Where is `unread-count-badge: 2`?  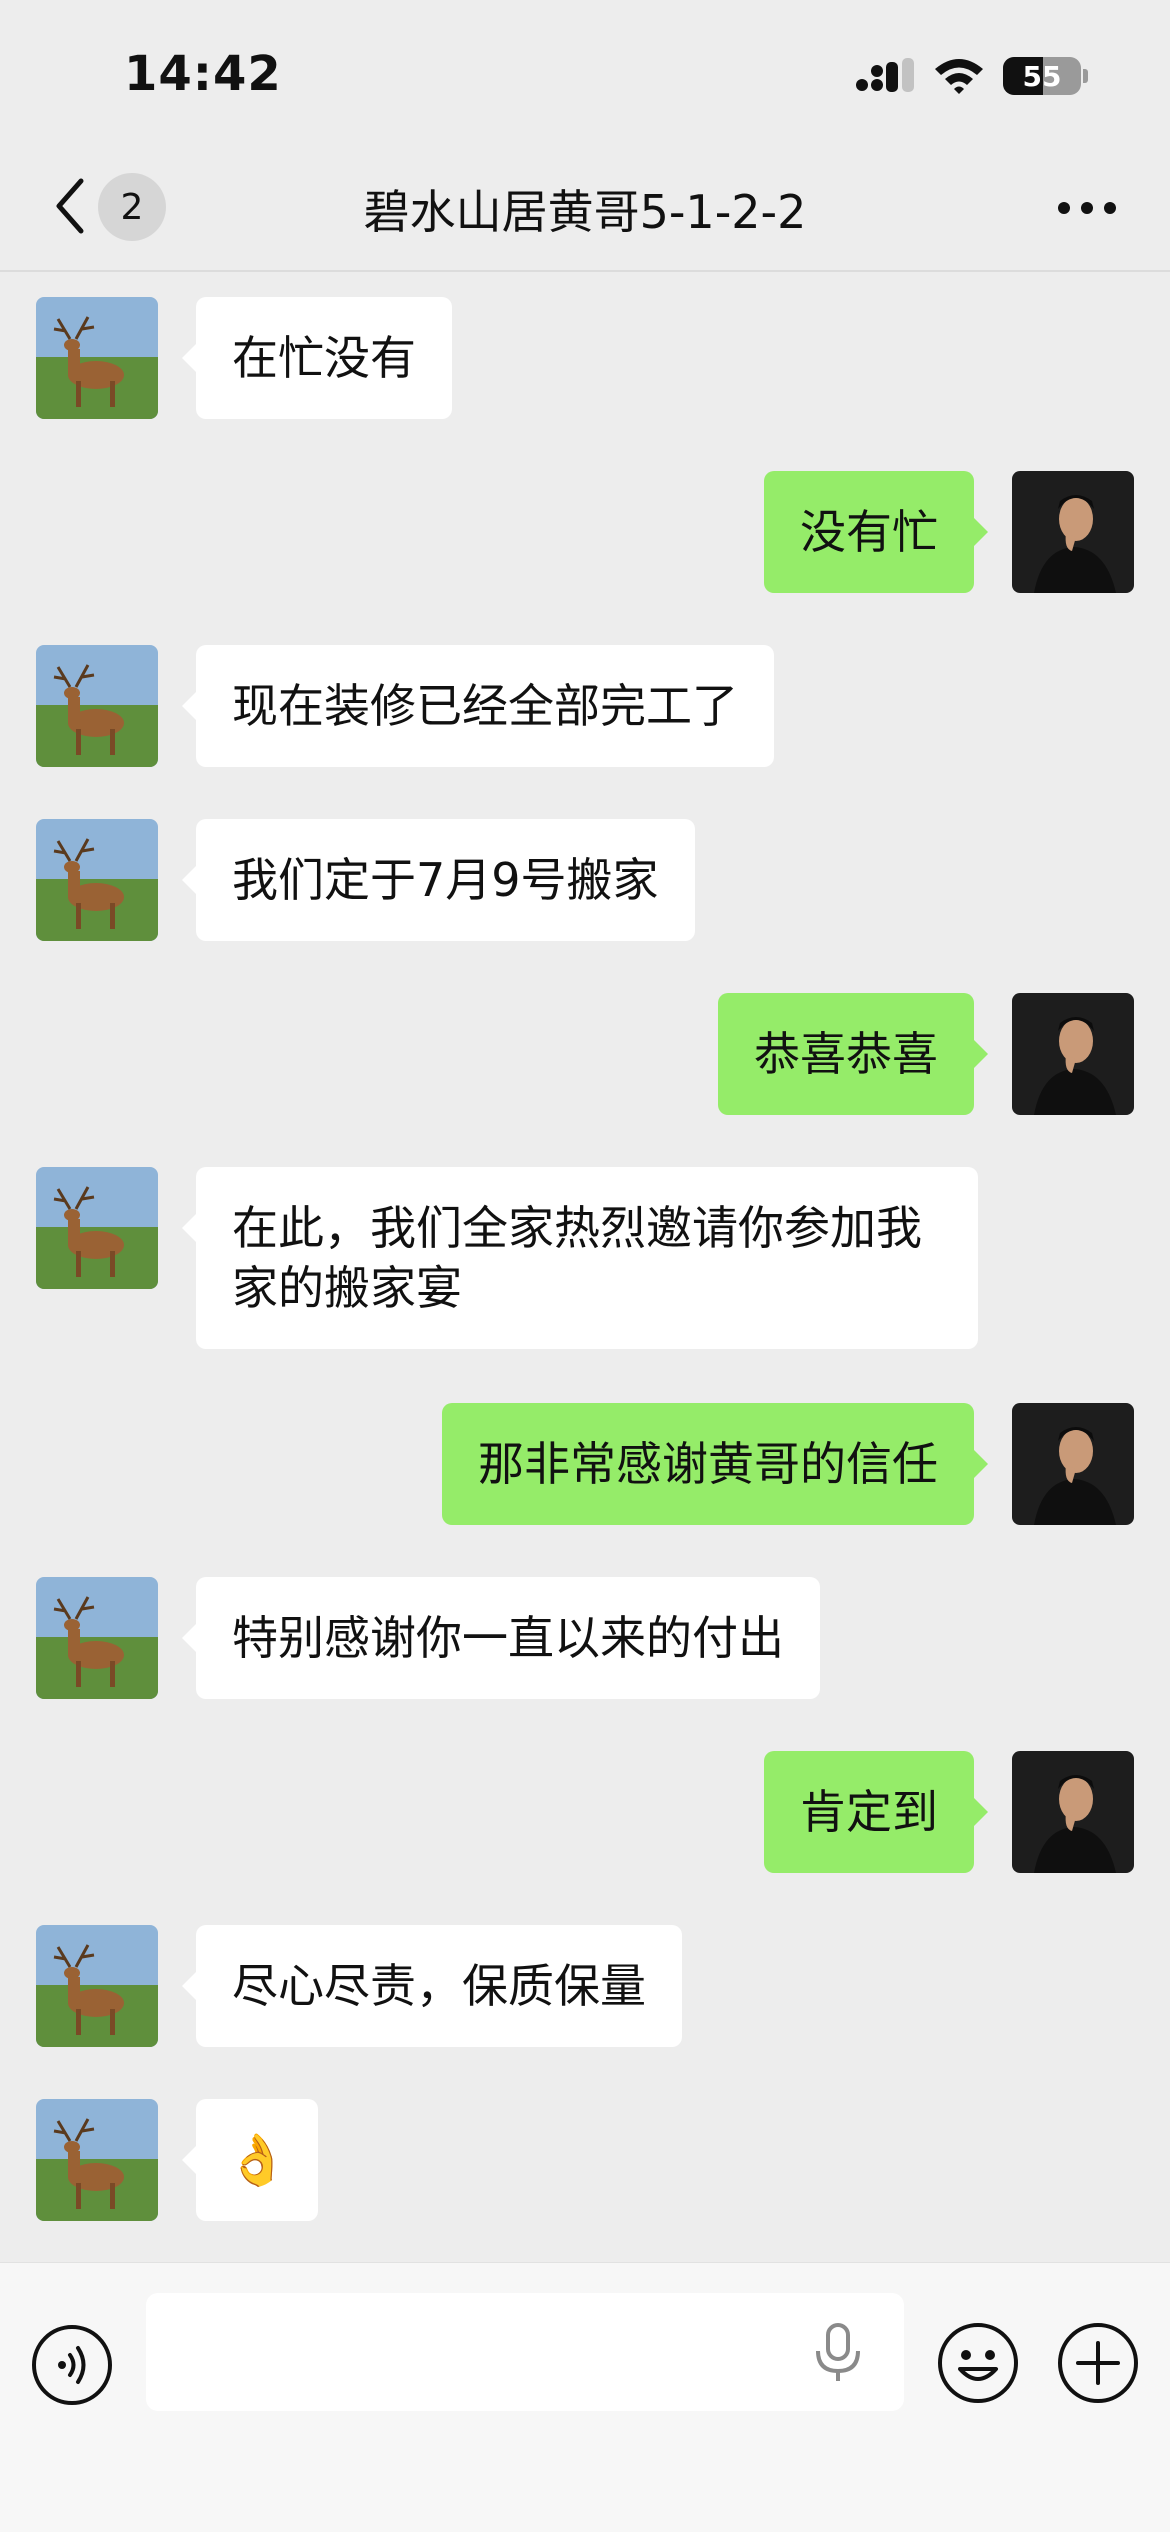
unread-count-badge: 2 is located at coordinates (132, 207).